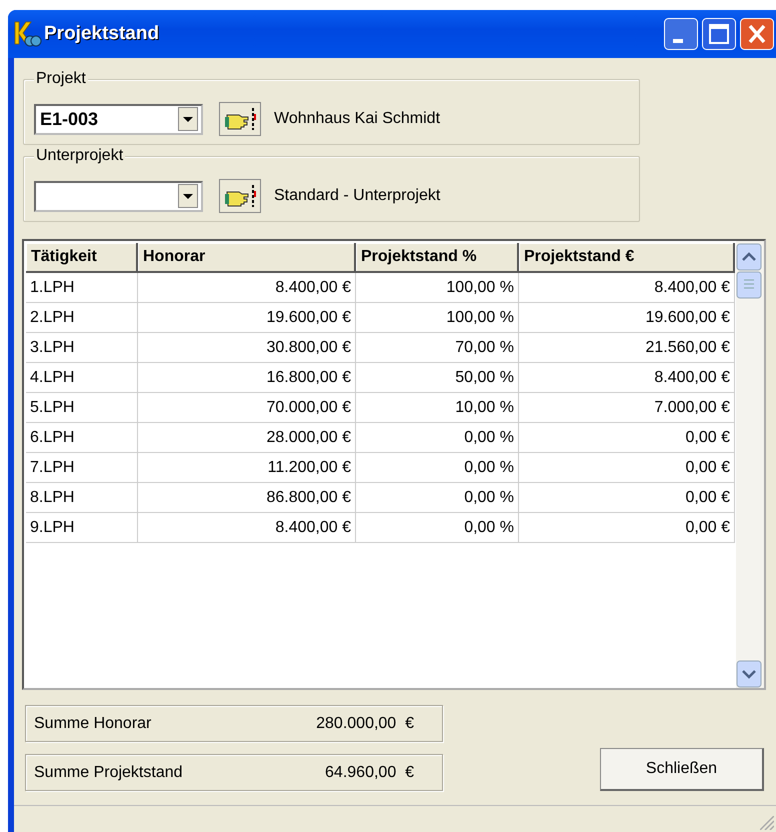  I want to click on group-label: Unterprojekt, so click(80, 156).